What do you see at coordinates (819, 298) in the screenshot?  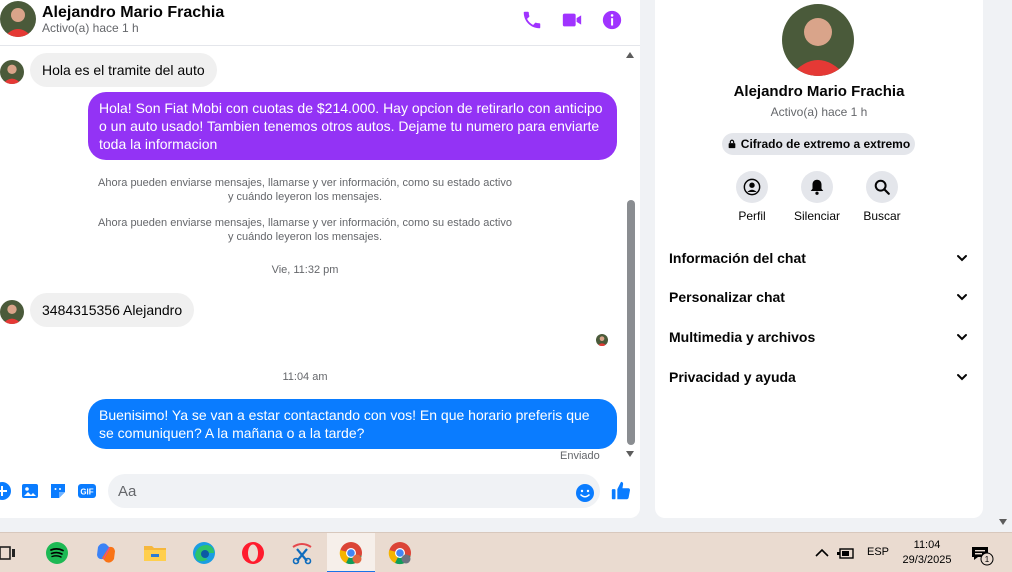 I see `section-customize-chat: Personalizar chat` at bounding box center [819, 298].